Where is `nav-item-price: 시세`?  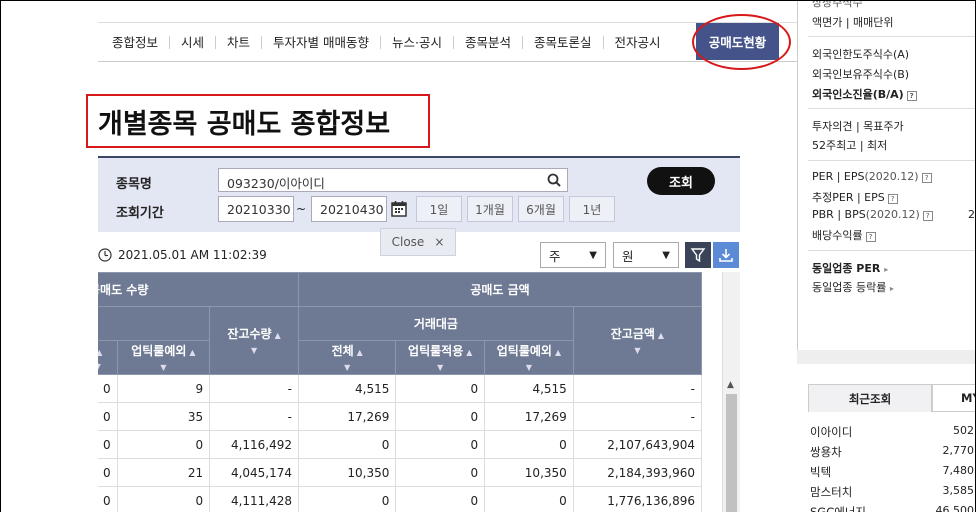 nav-item-price: 시세 is located at coordinates (193, 42).